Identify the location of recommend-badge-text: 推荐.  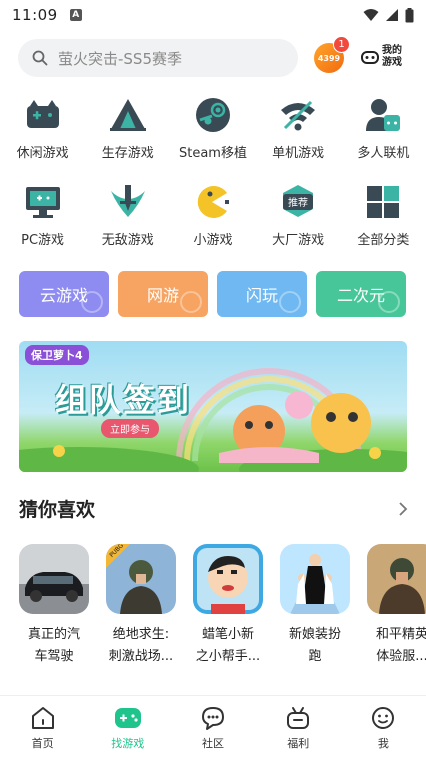
(298, 202).